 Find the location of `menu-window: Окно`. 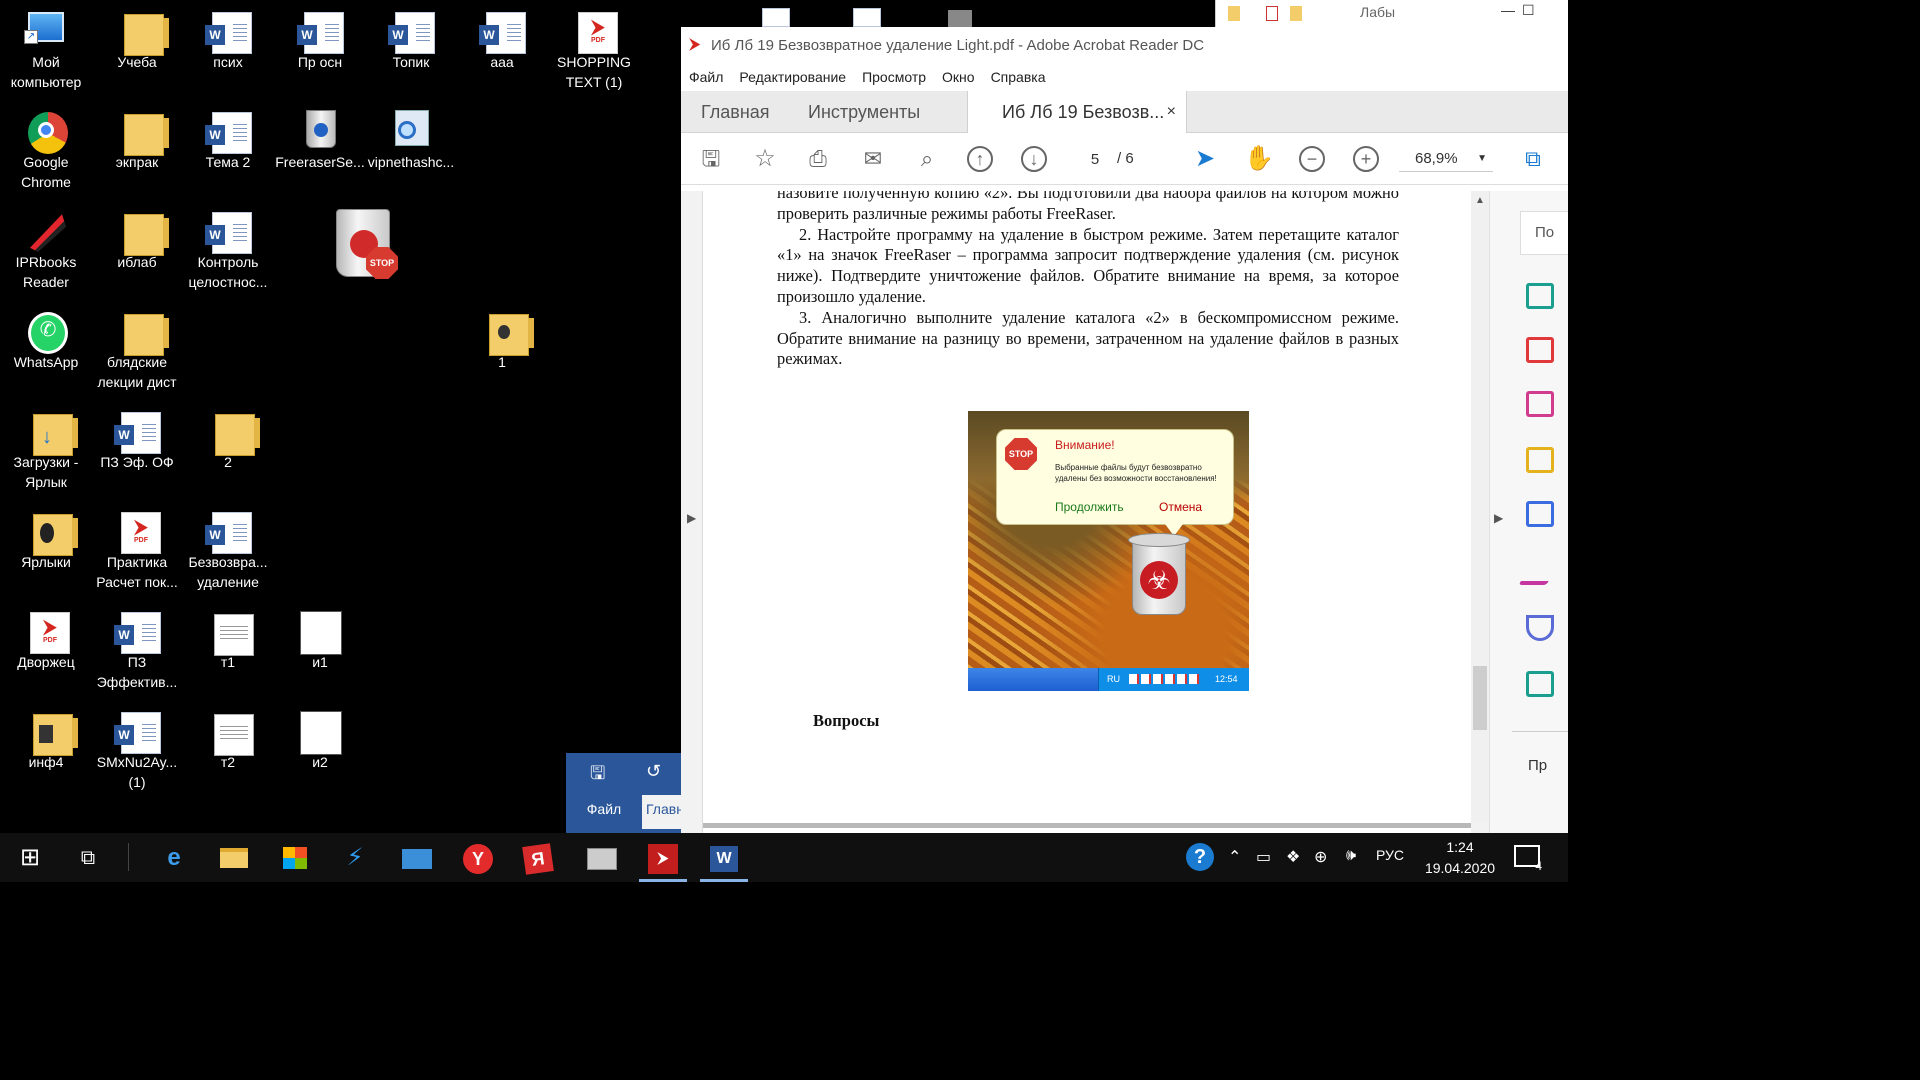

menu-window: Окно is located at coordinates (958, 77).